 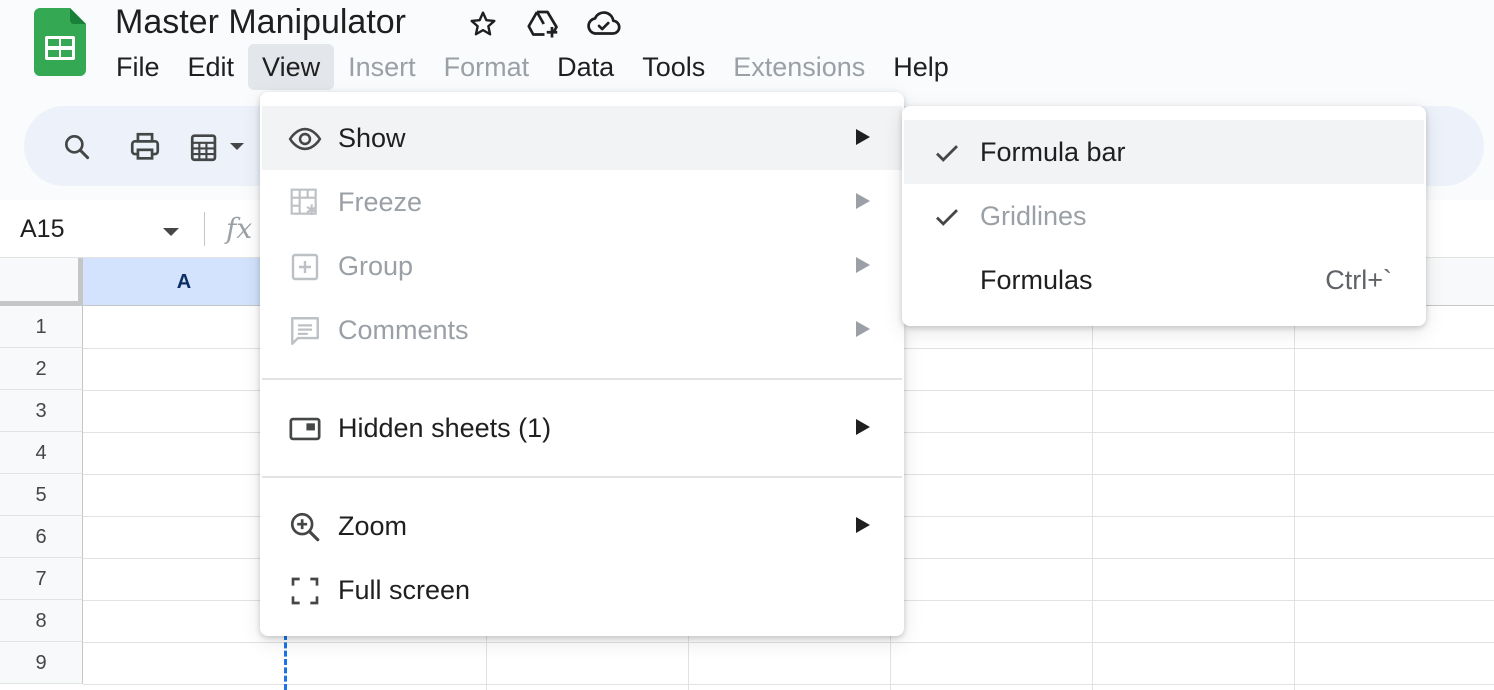 What do you see at coordinates (145, 147) in the screenshot?
I see `print-icon` at bounding box center [145, 147].